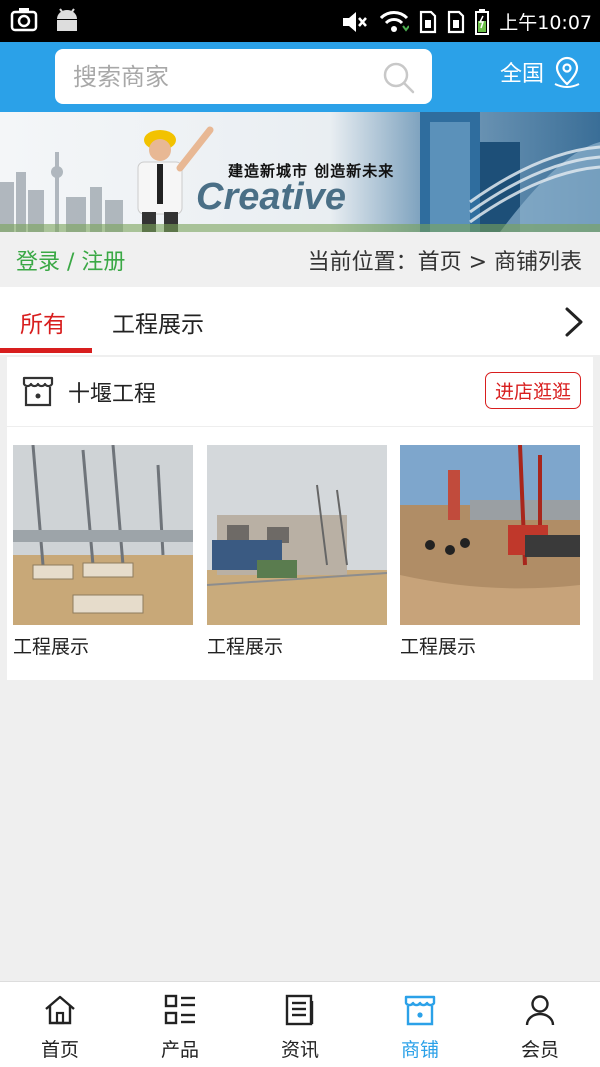  Describe the element at coordinates (271, 197) in the screenshot. I see `banner-brand-text: Creative` at that location.